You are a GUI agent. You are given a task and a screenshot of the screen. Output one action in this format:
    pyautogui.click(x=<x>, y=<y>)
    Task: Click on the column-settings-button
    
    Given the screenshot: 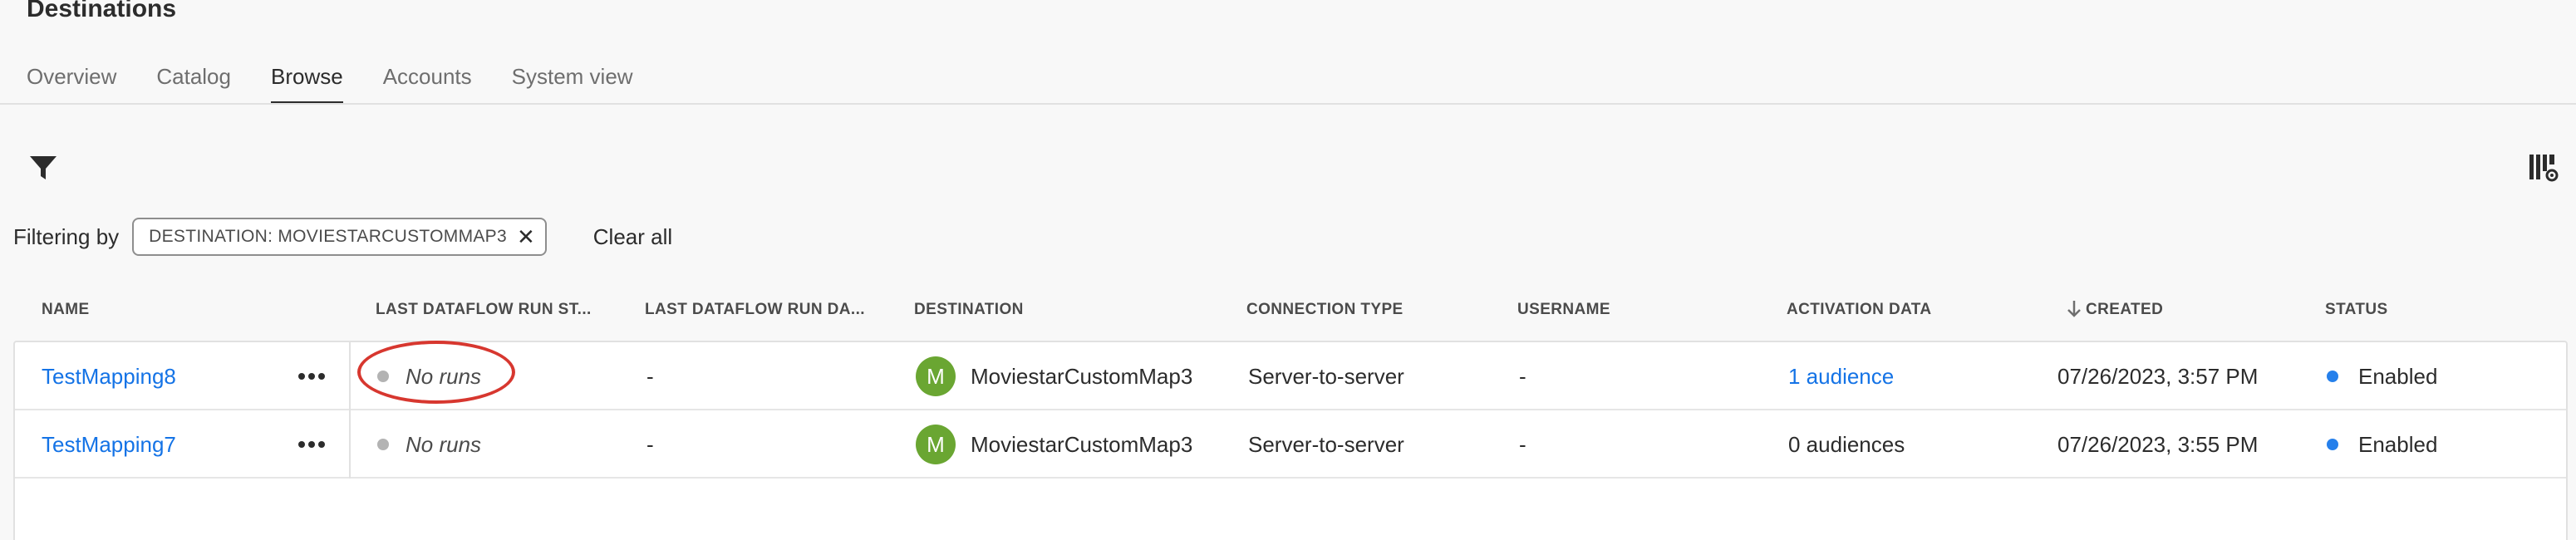 What is the action you would take?
    pyautogui.click(x=2542, y=168)
    